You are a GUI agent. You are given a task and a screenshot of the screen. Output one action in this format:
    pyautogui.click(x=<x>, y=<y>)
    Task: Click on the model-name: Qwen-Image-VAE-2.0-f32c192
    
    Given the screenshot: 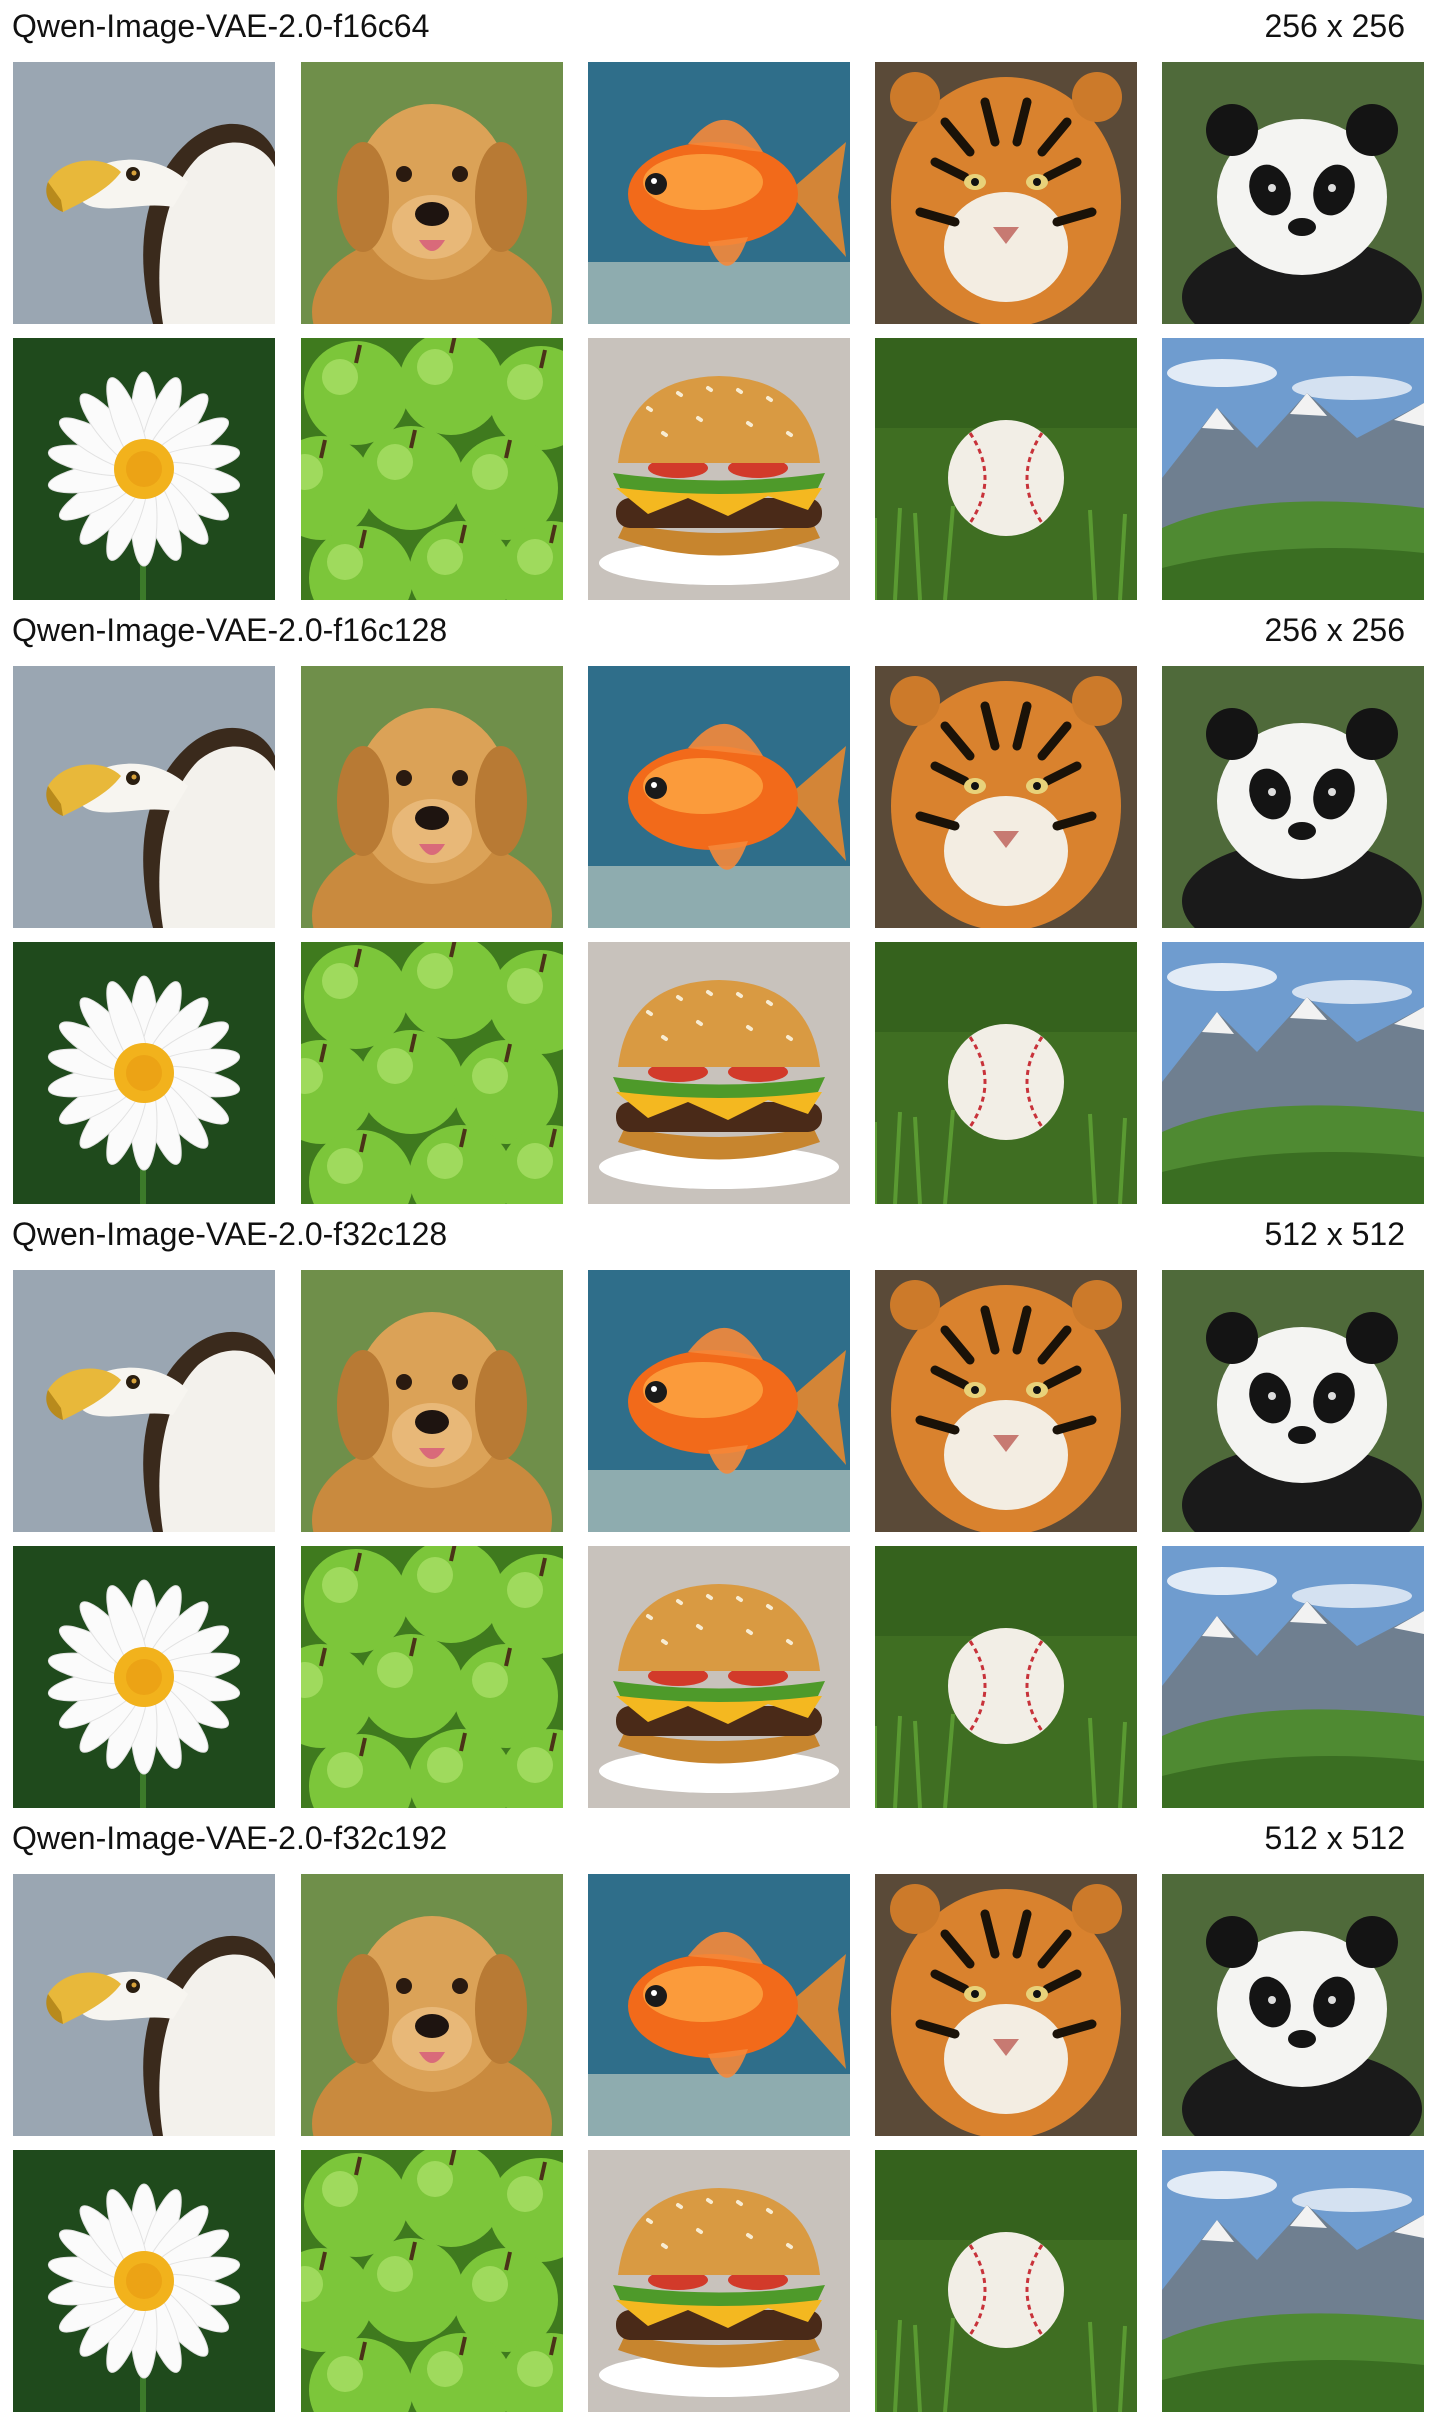 What is the action you would take?
    pyautogui.click(x=230, y=1838)
    